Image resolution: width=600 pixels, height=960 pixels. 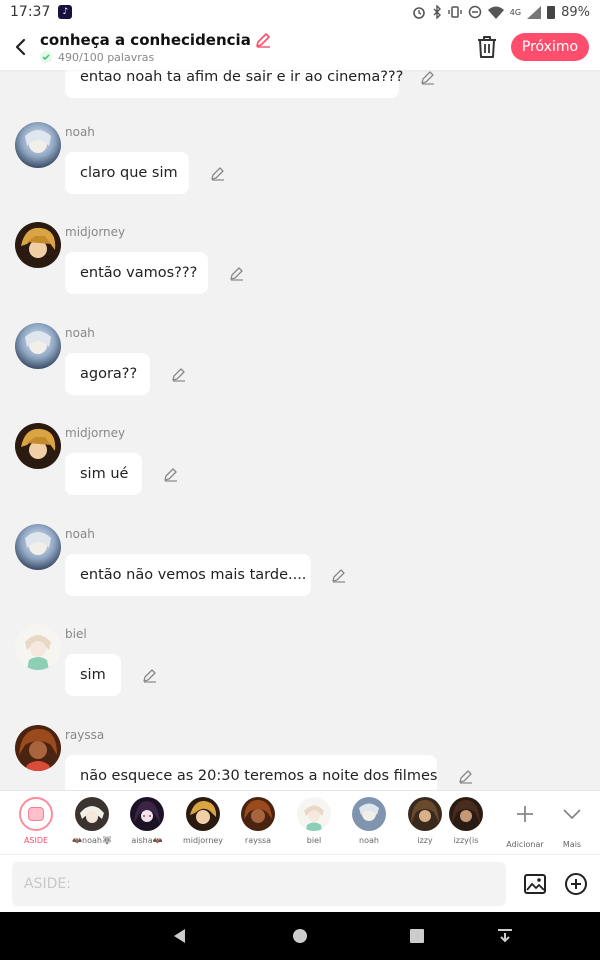 What do you see at coordinates (36, 814) in the screenshot?
I see `aside-icon` at bounding box center [36, 814].